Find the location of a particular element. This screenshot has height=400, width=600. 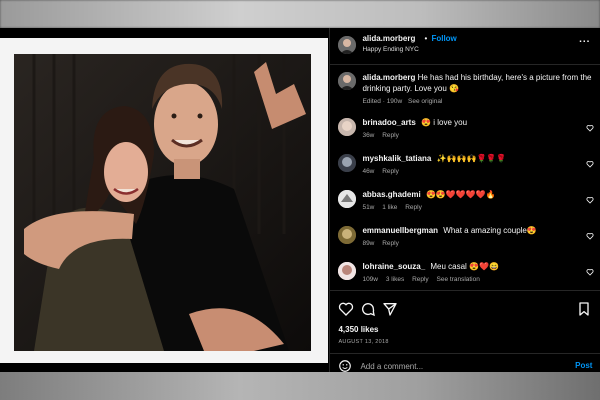

comment-meta: 46w Reply is located at coordinates (380, 171).